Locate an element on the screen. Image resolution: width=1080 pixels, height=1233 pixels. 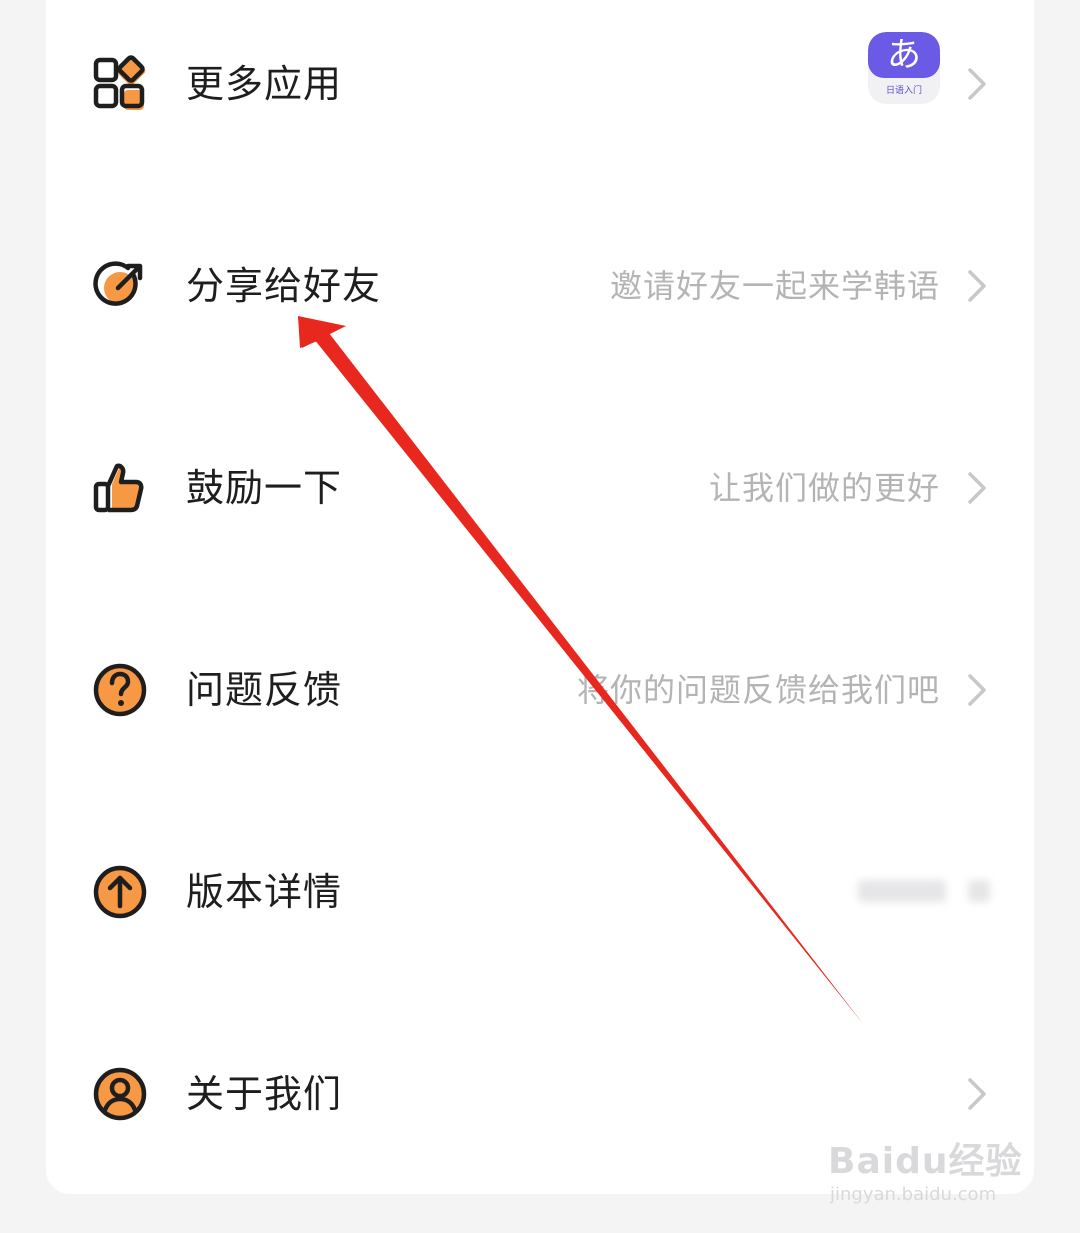
version-indicator-blurred is located at coordinates (979, 891).